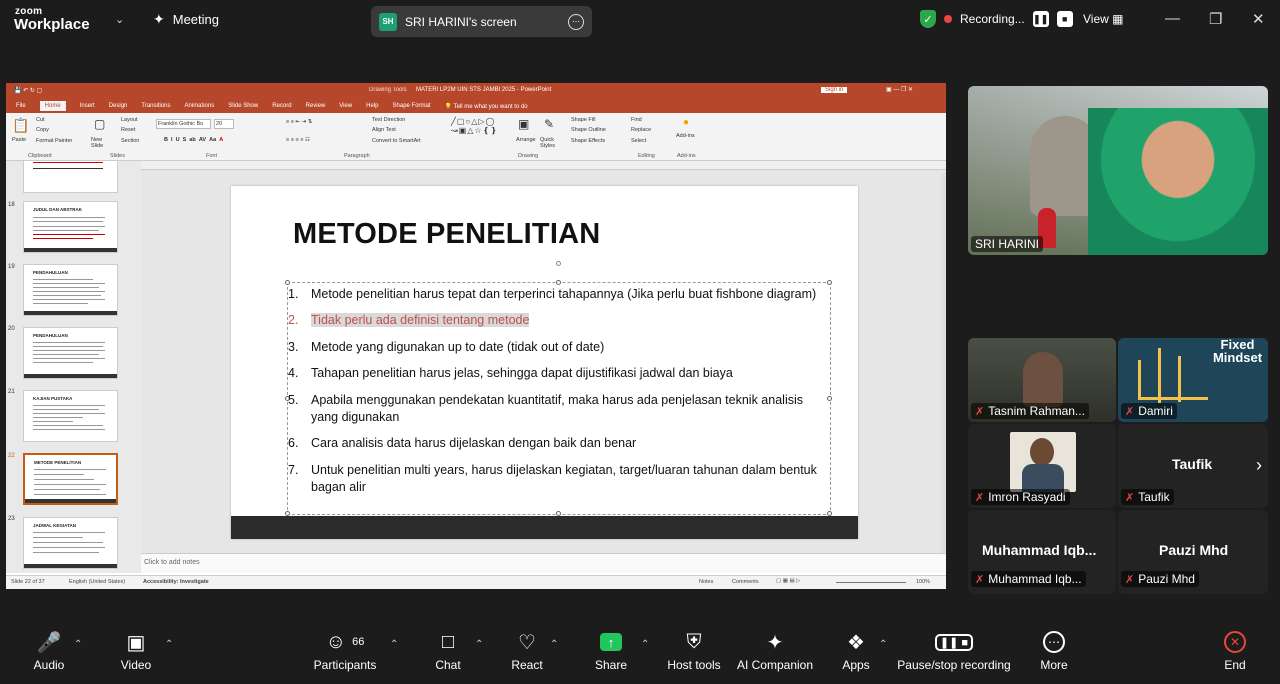  I want to click on video-tile-taufik: Taufik ✗ Taufik, so click(1193, 466).